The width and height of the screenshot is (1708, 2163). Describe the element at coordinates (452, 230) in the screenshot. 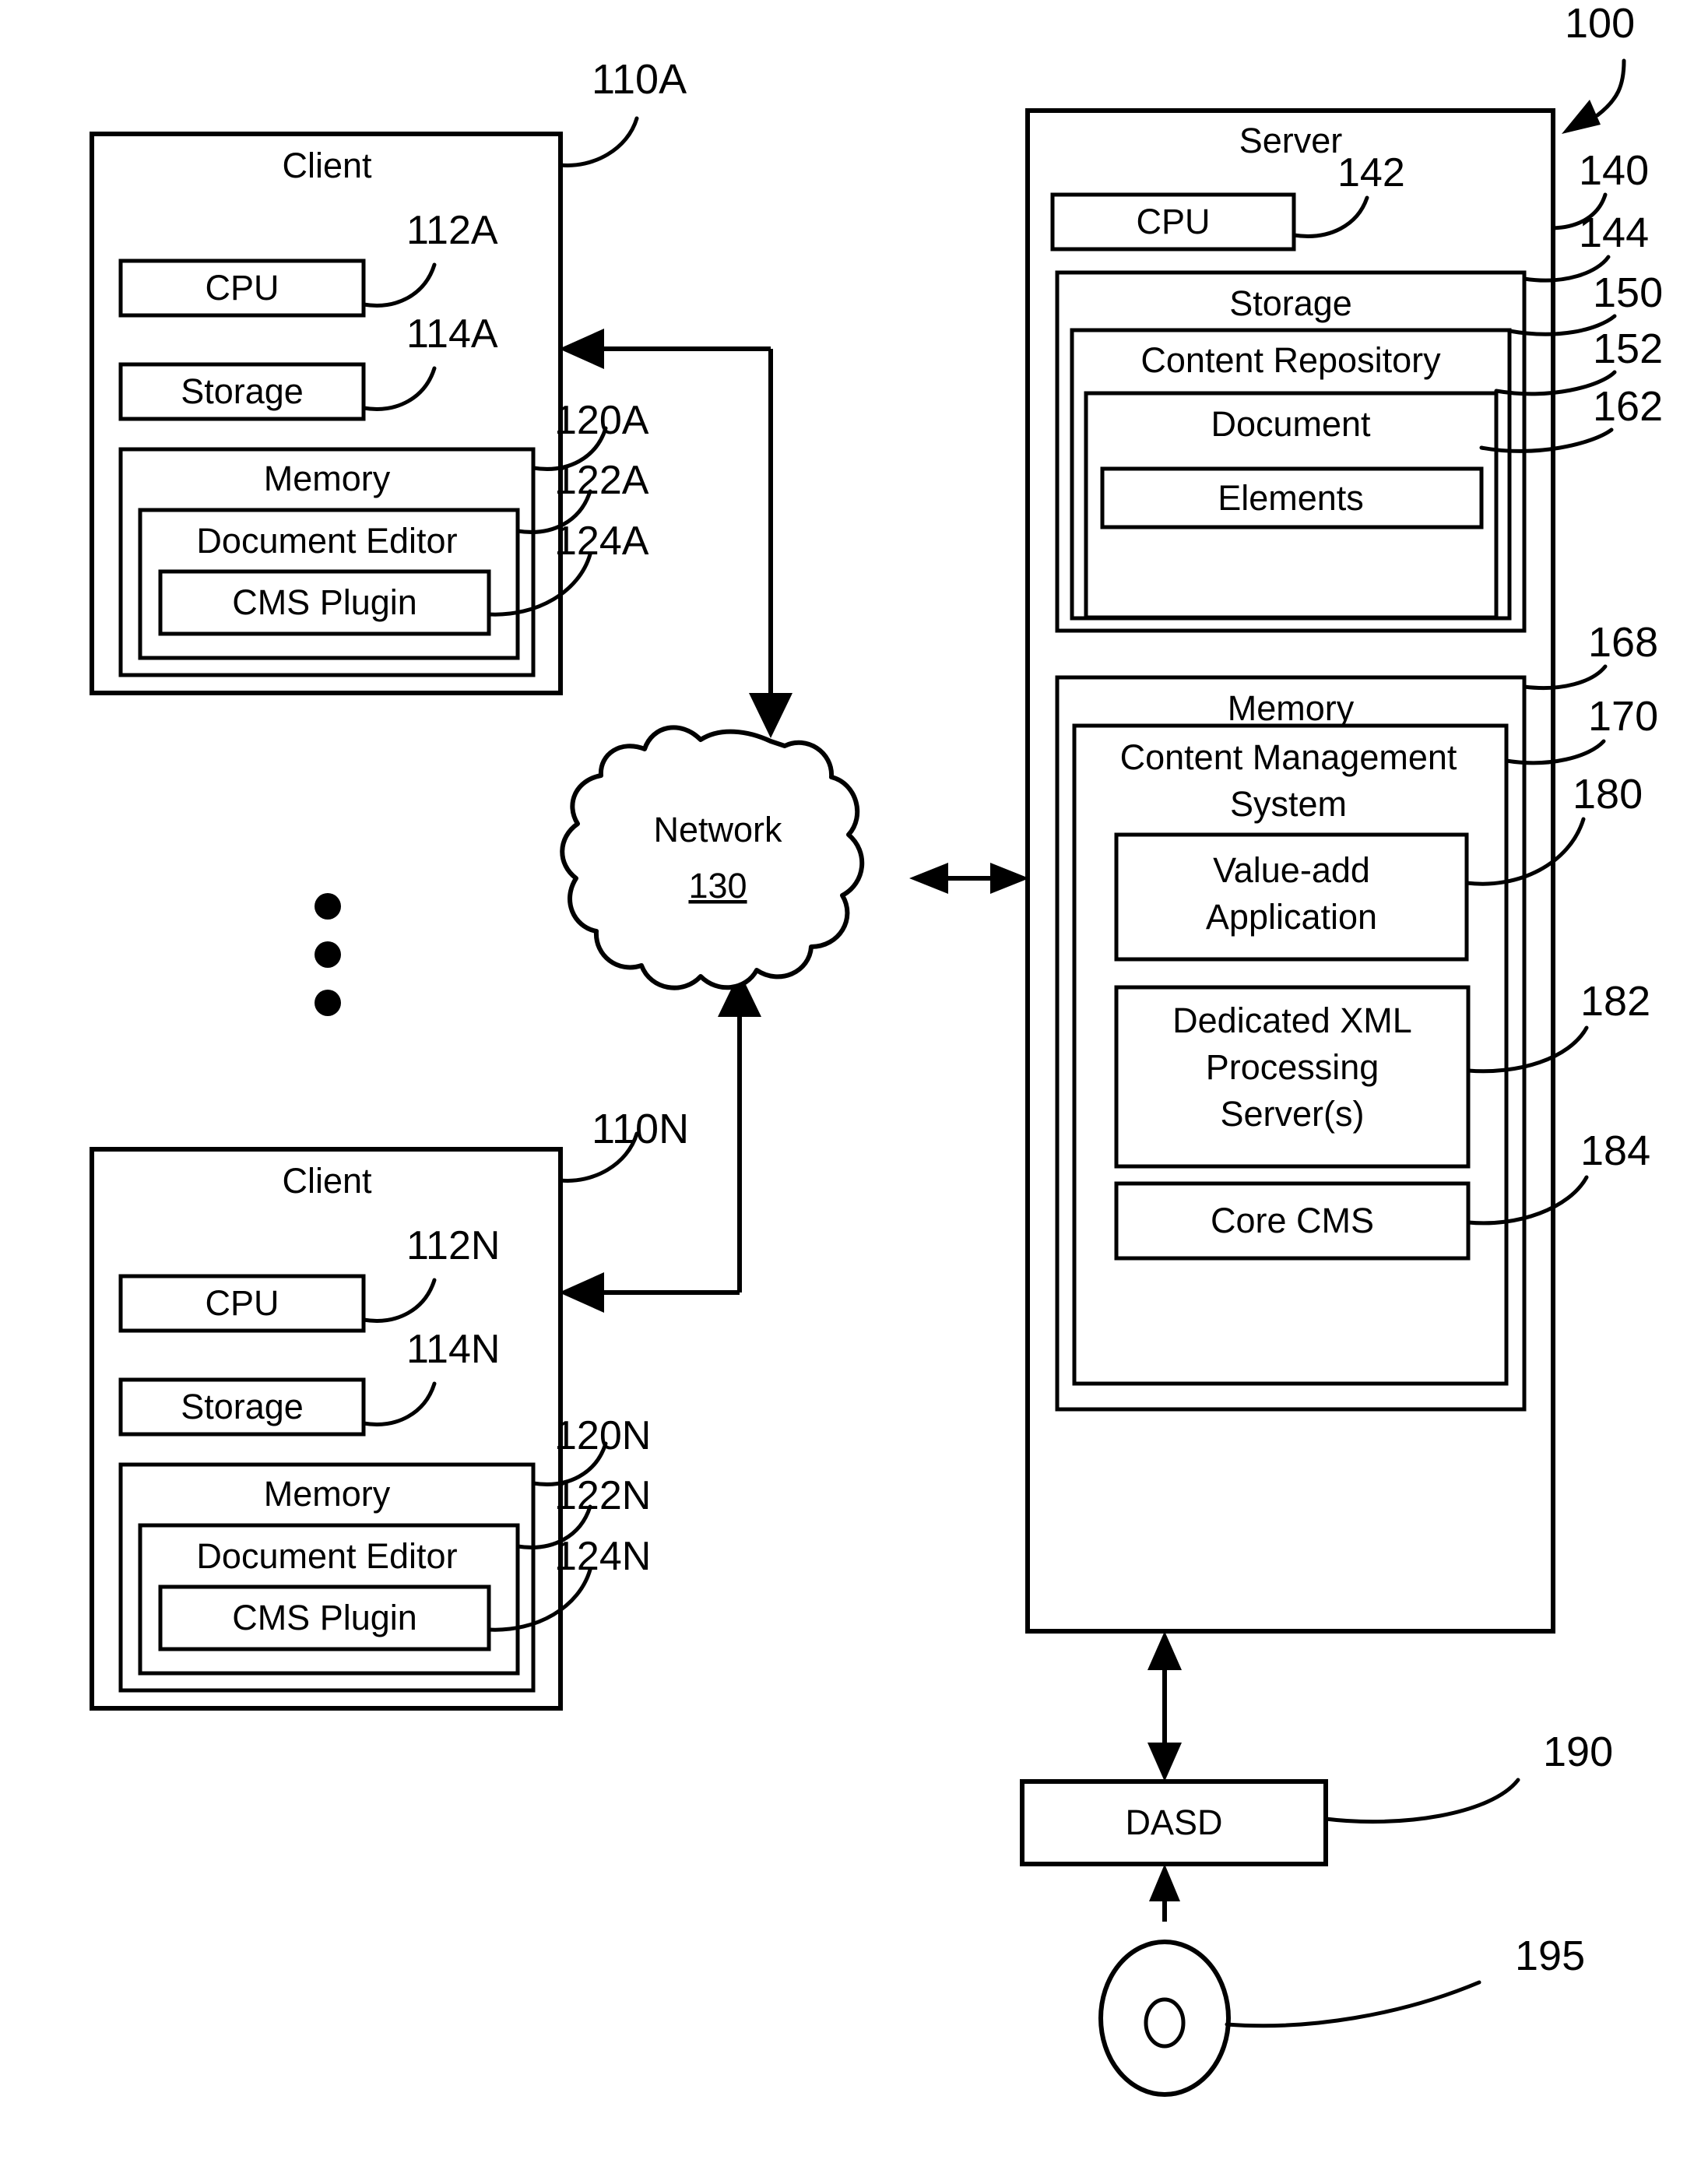

I see `ref-112A: 112A` at that location.